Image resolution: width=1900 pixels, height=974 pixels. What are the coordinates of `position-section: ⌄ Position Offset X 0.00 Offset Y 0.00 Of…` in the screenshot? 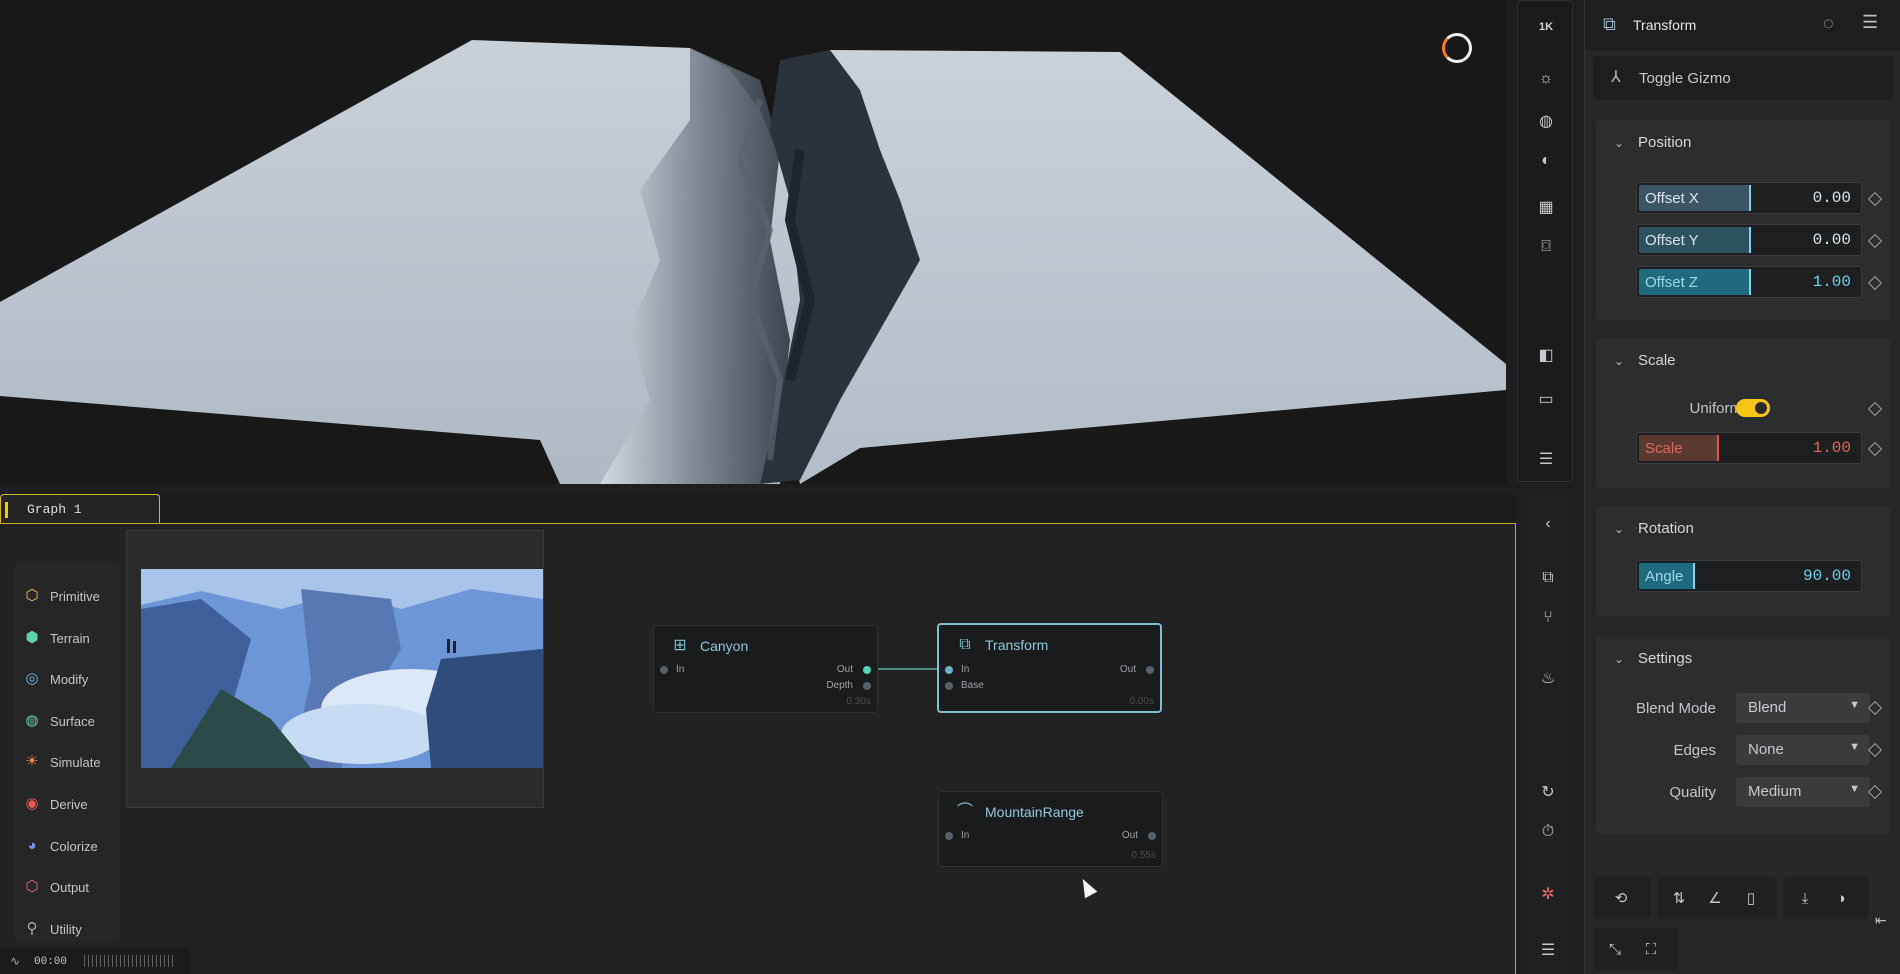 It's located at (1743, 220).